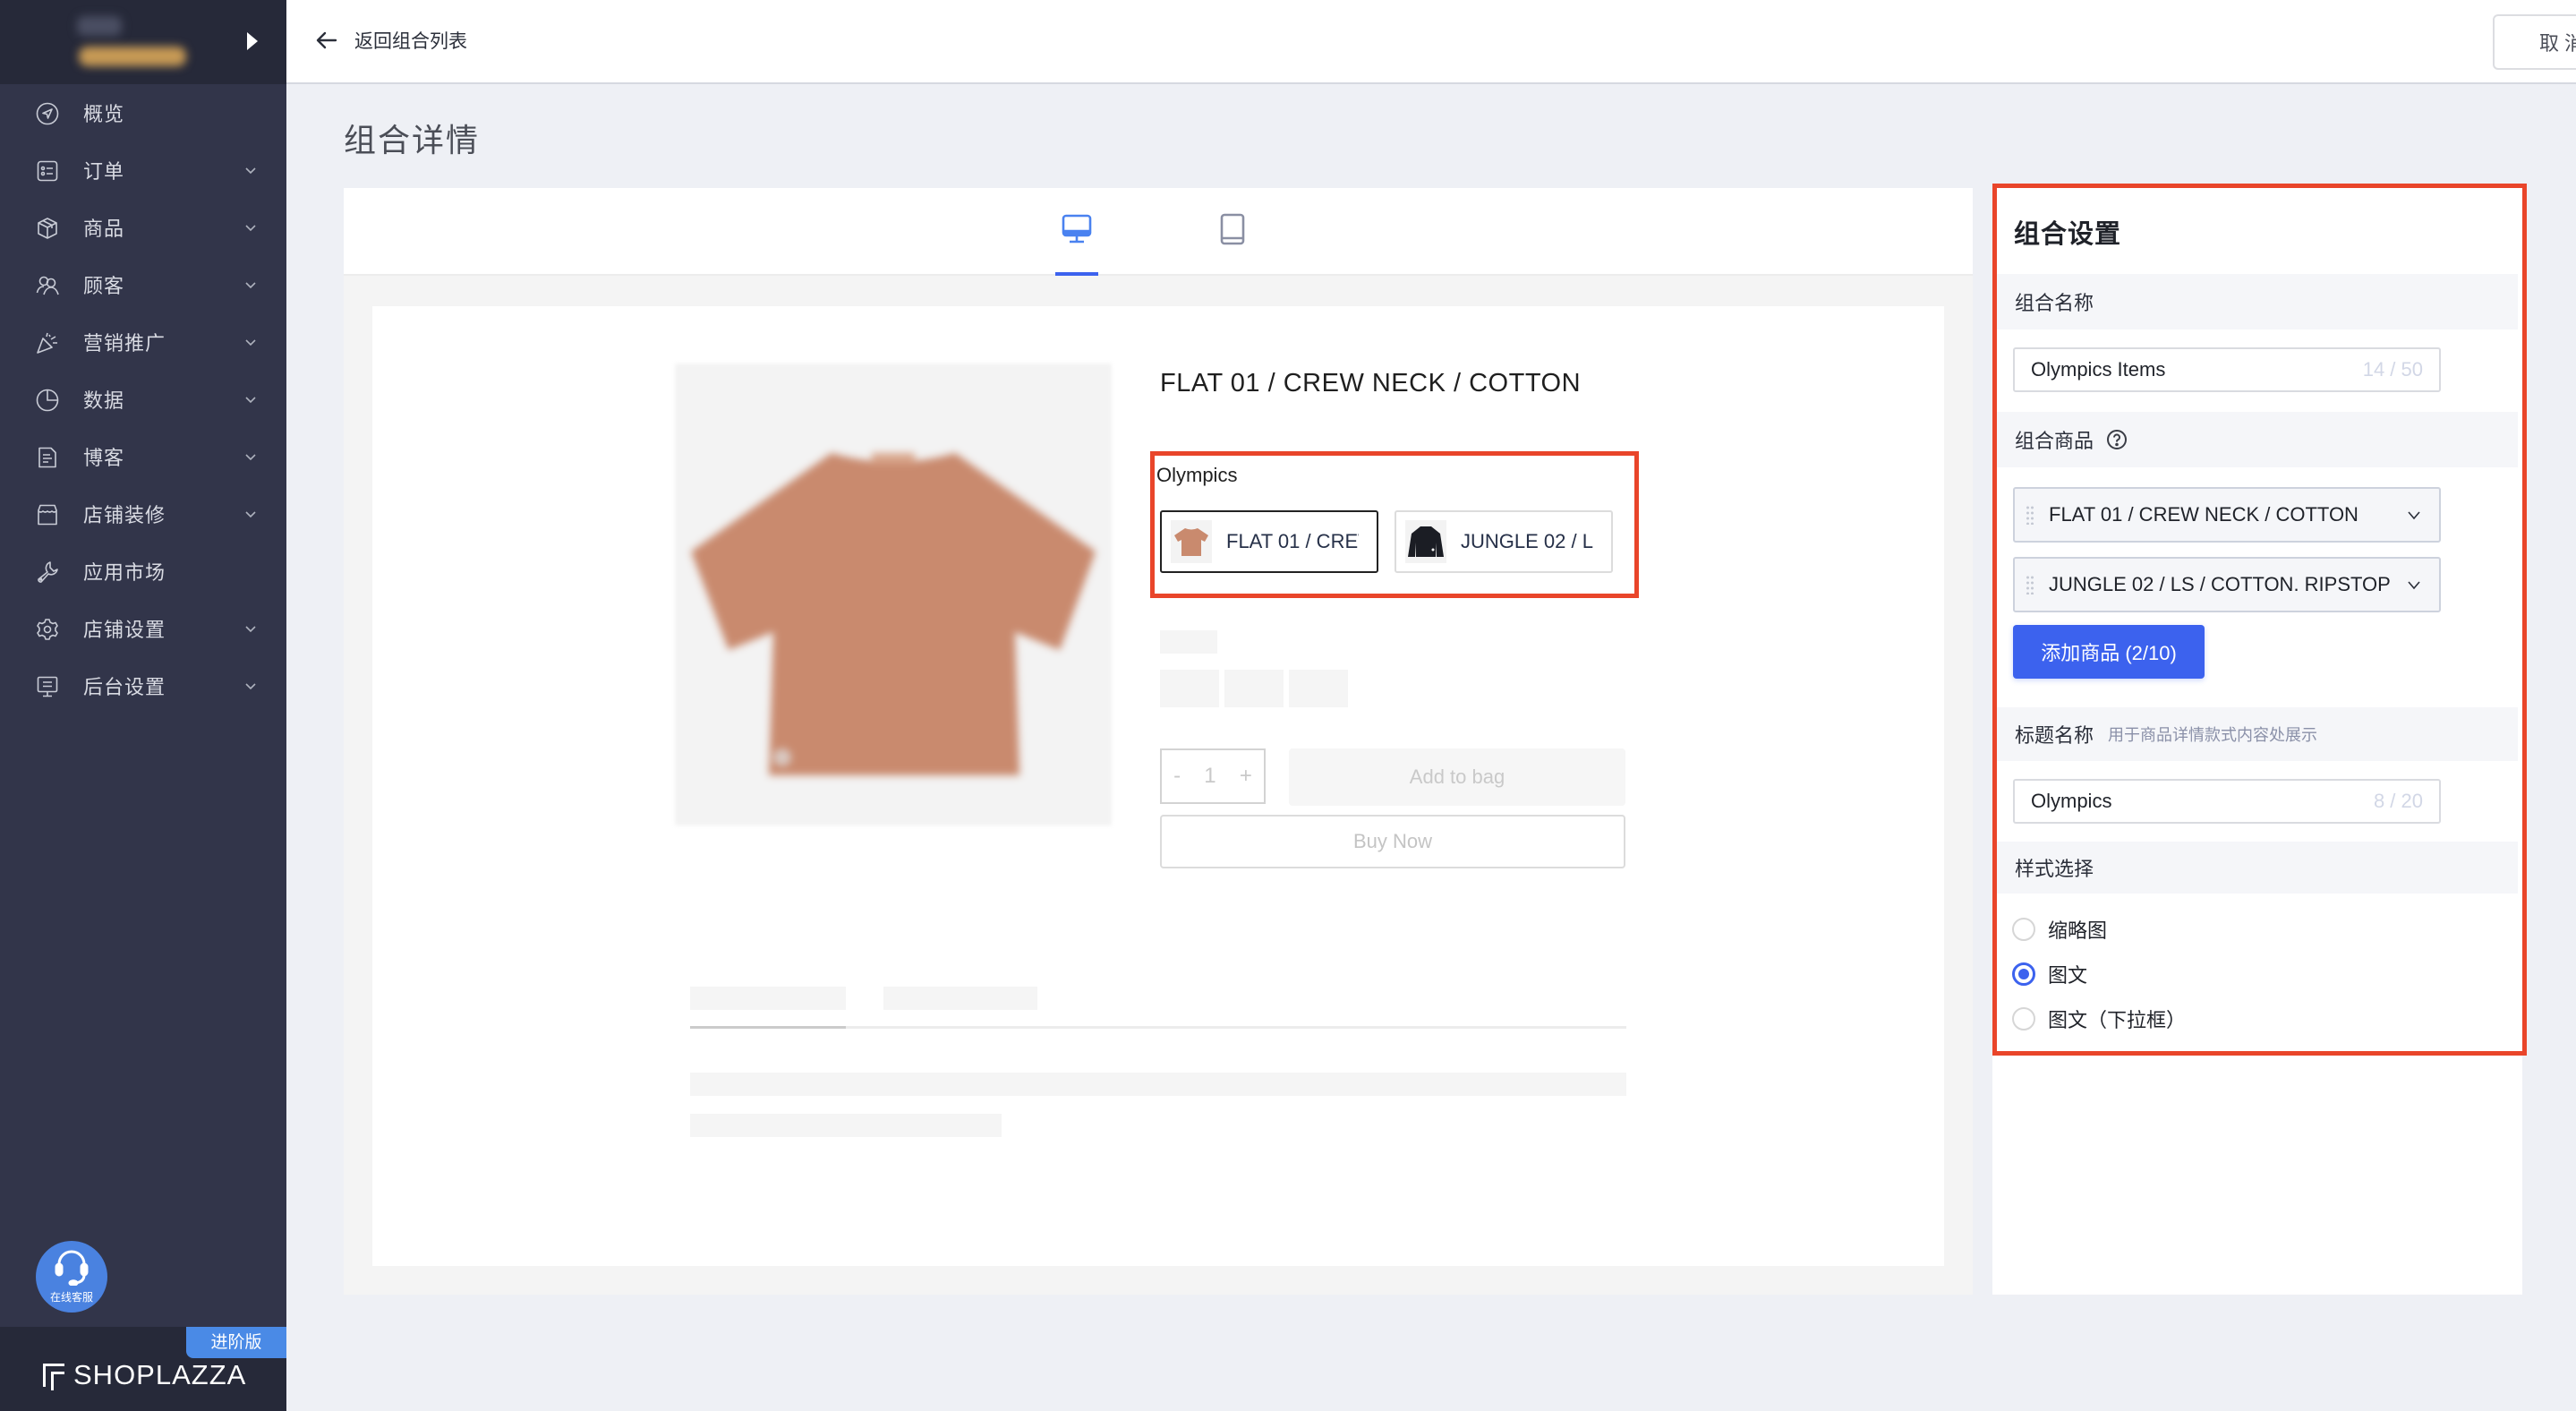 The image size is (2576, 1411). I want to click on sidebar-item-analytics: 数据, so click(143, 399).